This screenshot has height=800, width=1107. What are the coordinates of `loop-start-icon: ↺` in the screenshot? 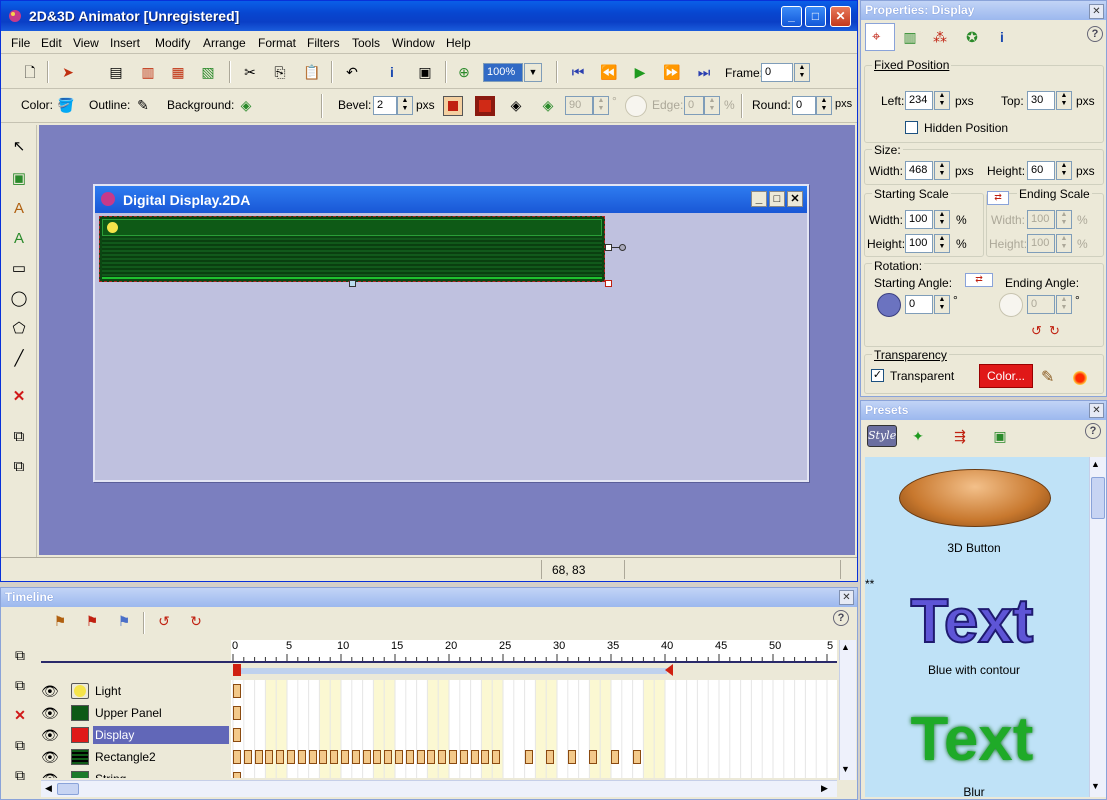 It's located at (164, 621).